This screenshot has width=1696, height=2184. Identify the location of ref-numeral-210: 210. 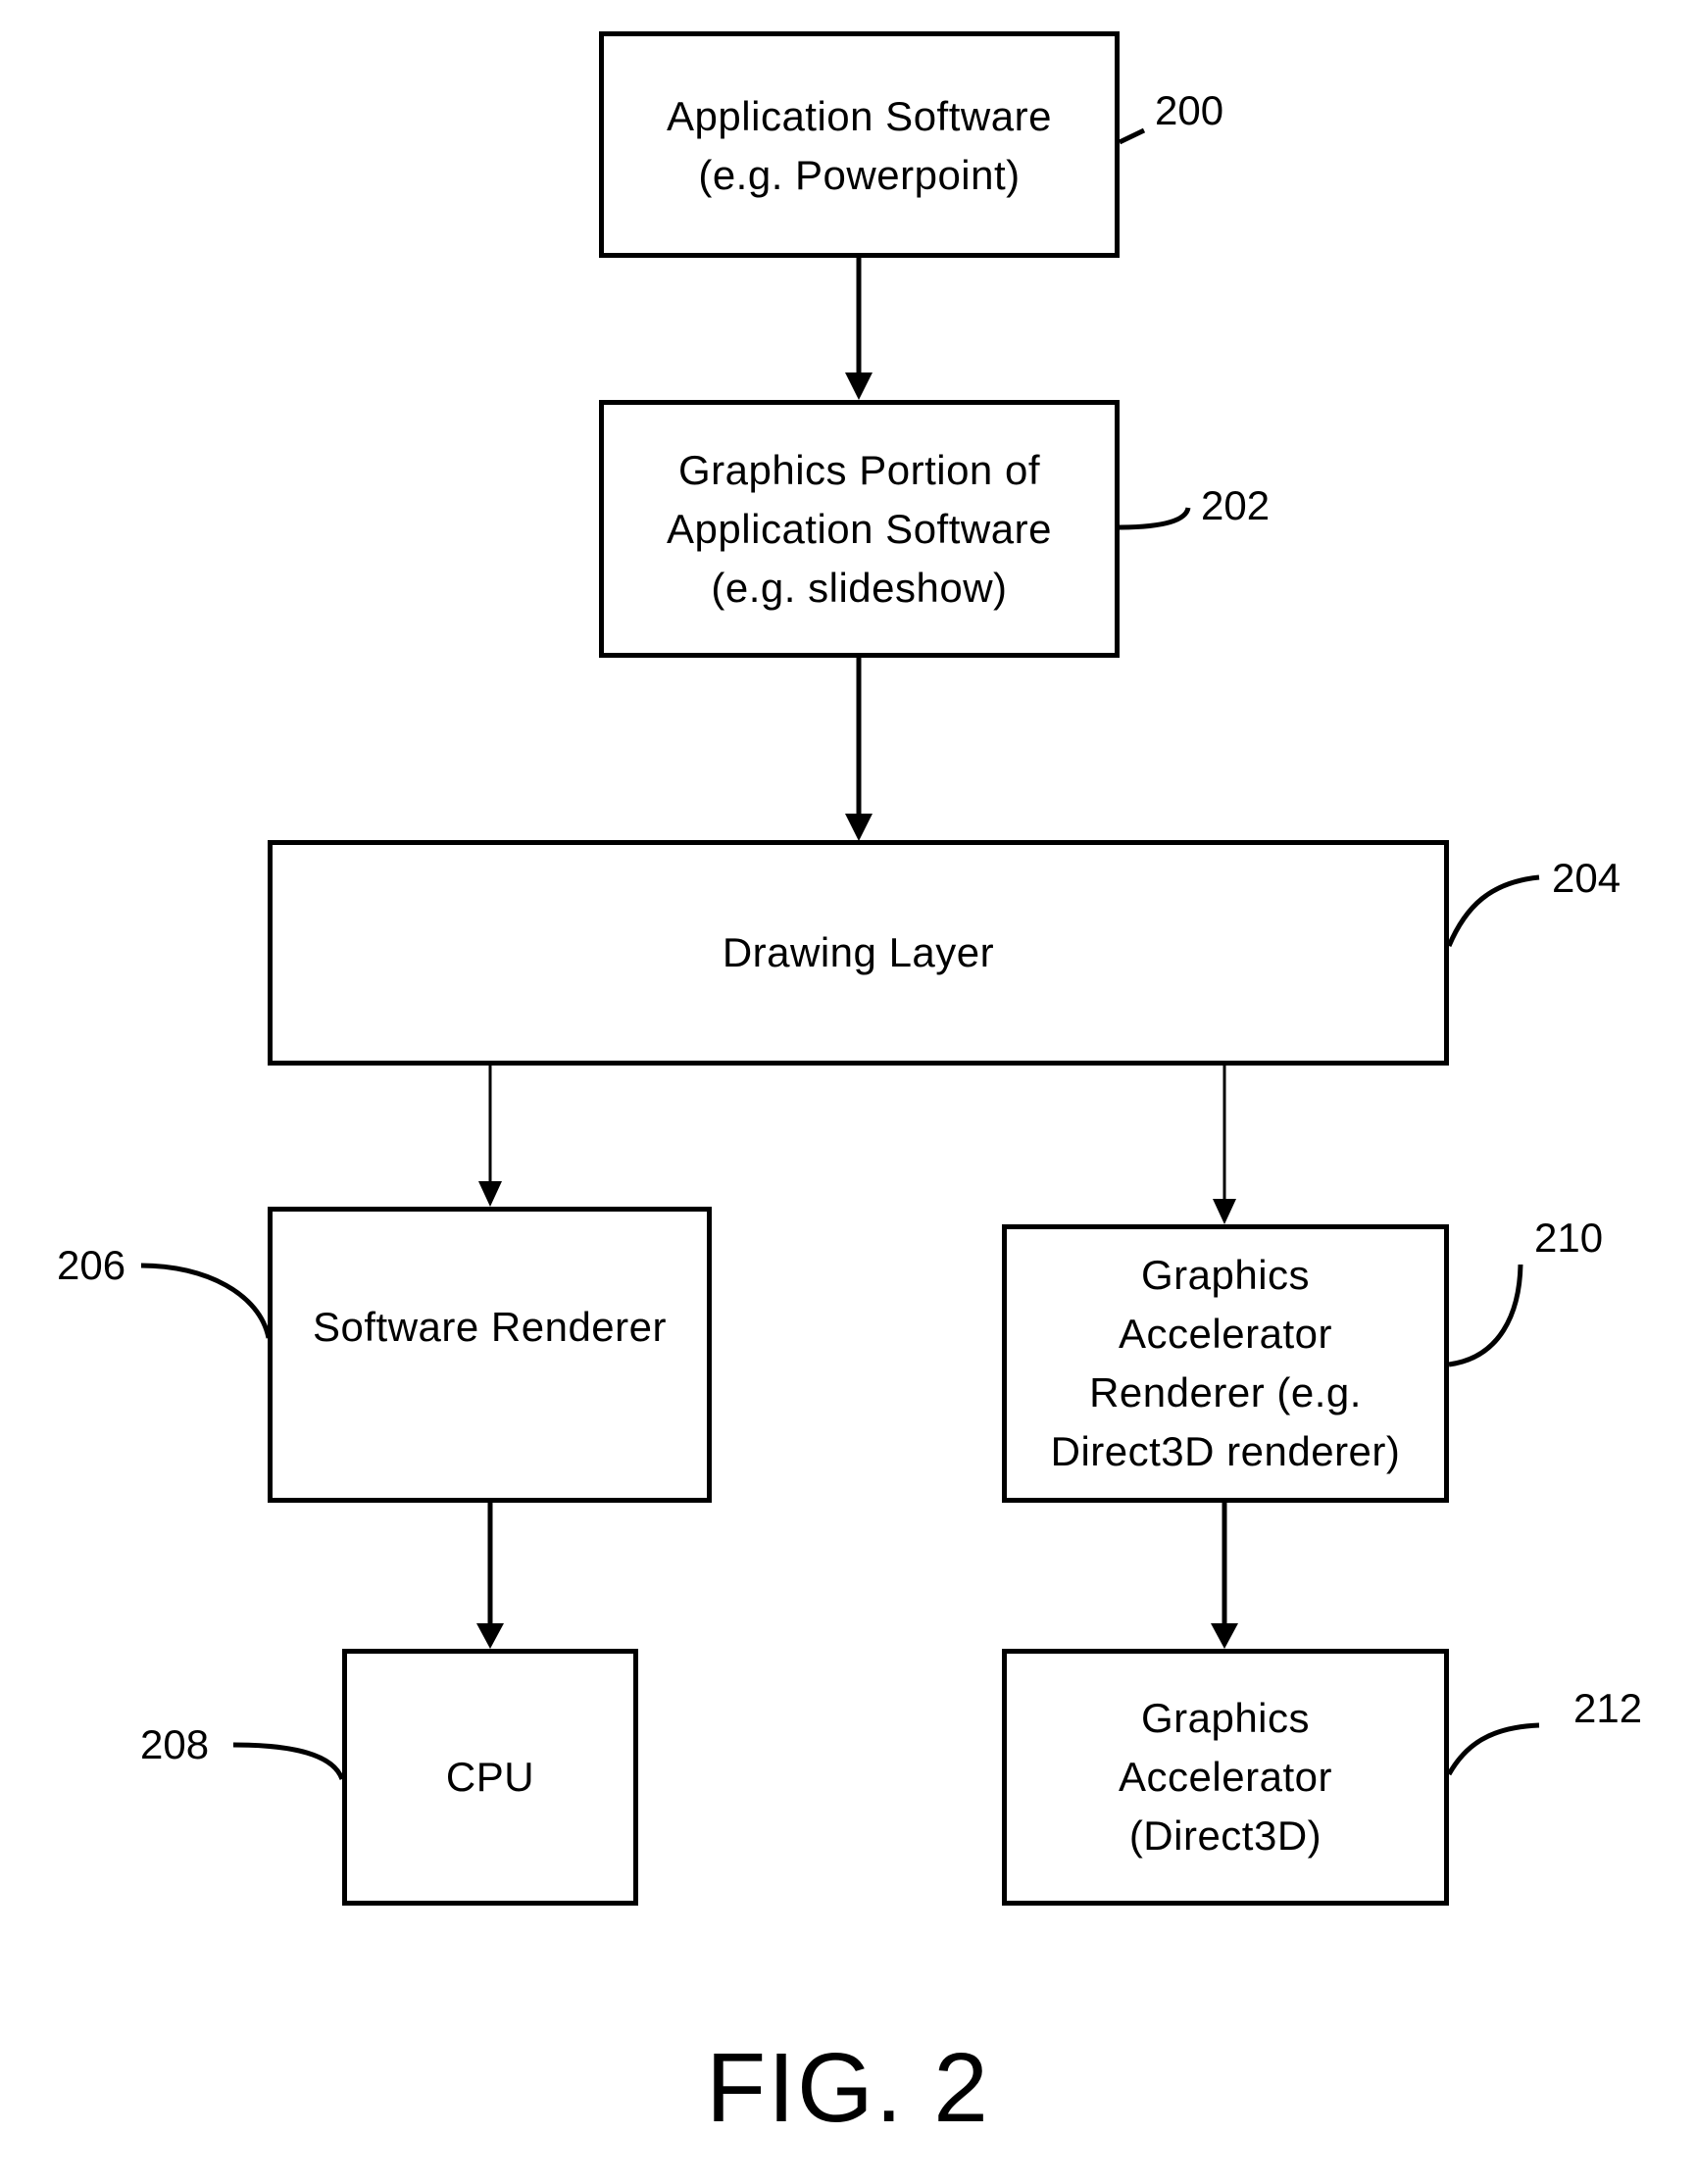
(1569, 1238).